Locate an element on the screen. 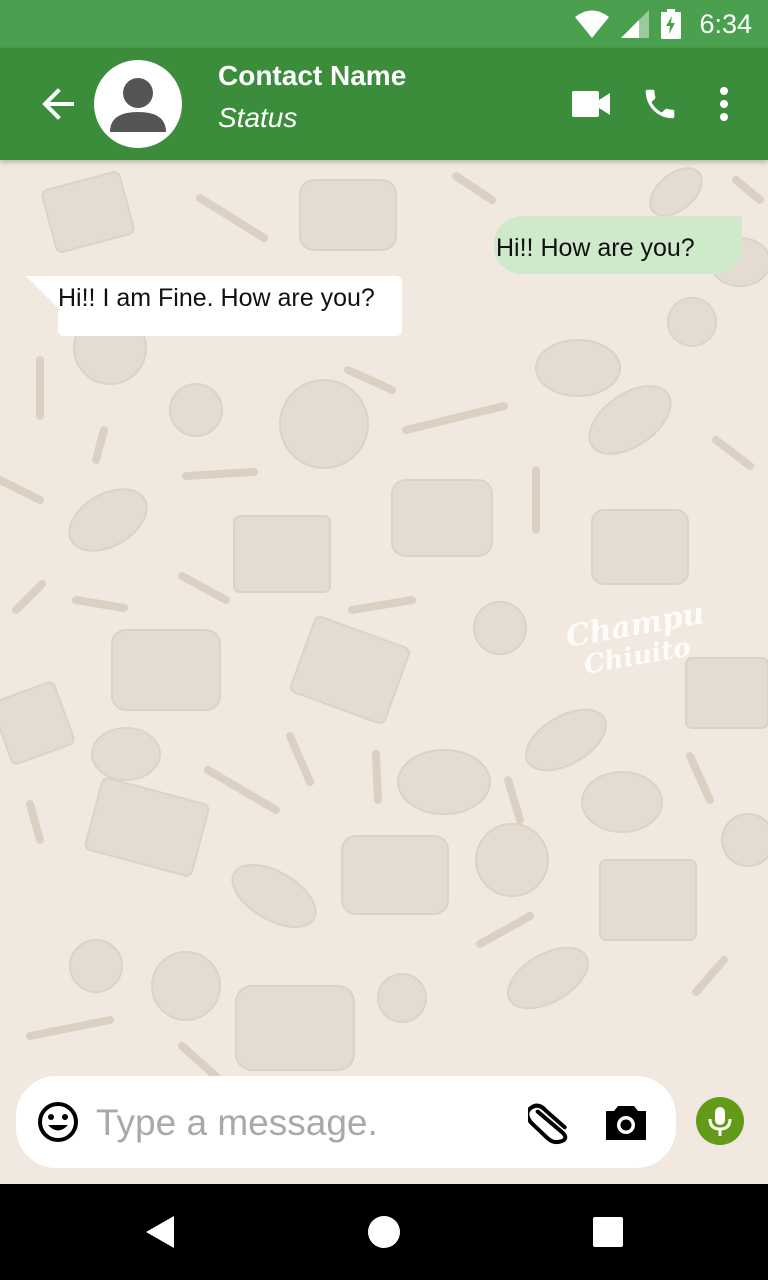  contact-status: Status is located at coordinates (258, 117).